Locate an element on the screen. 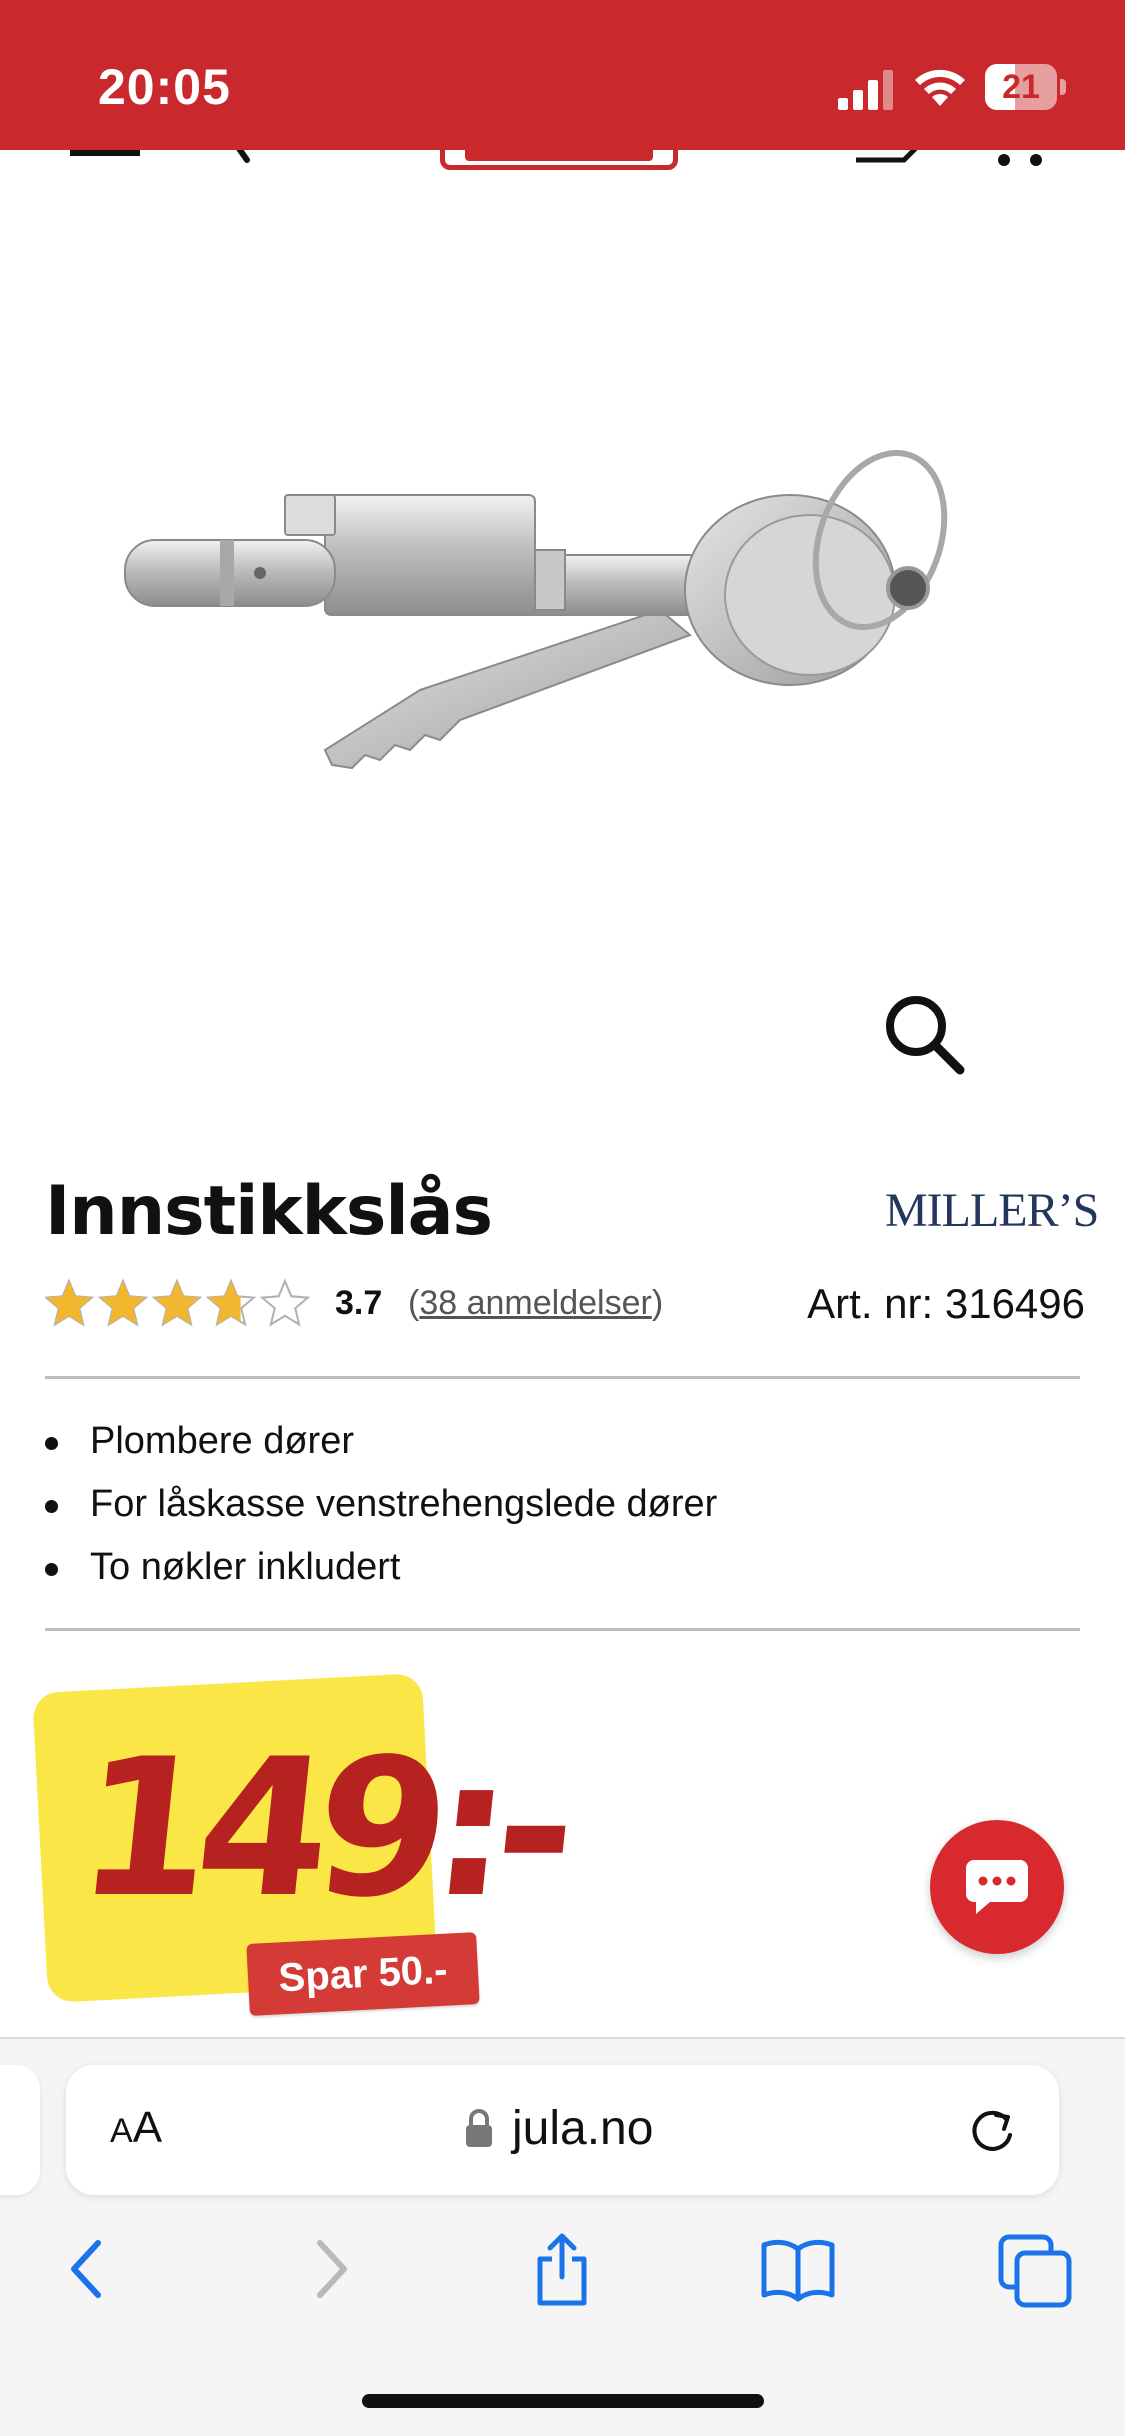  zoom-icon is located at coordinates (925, 1035).